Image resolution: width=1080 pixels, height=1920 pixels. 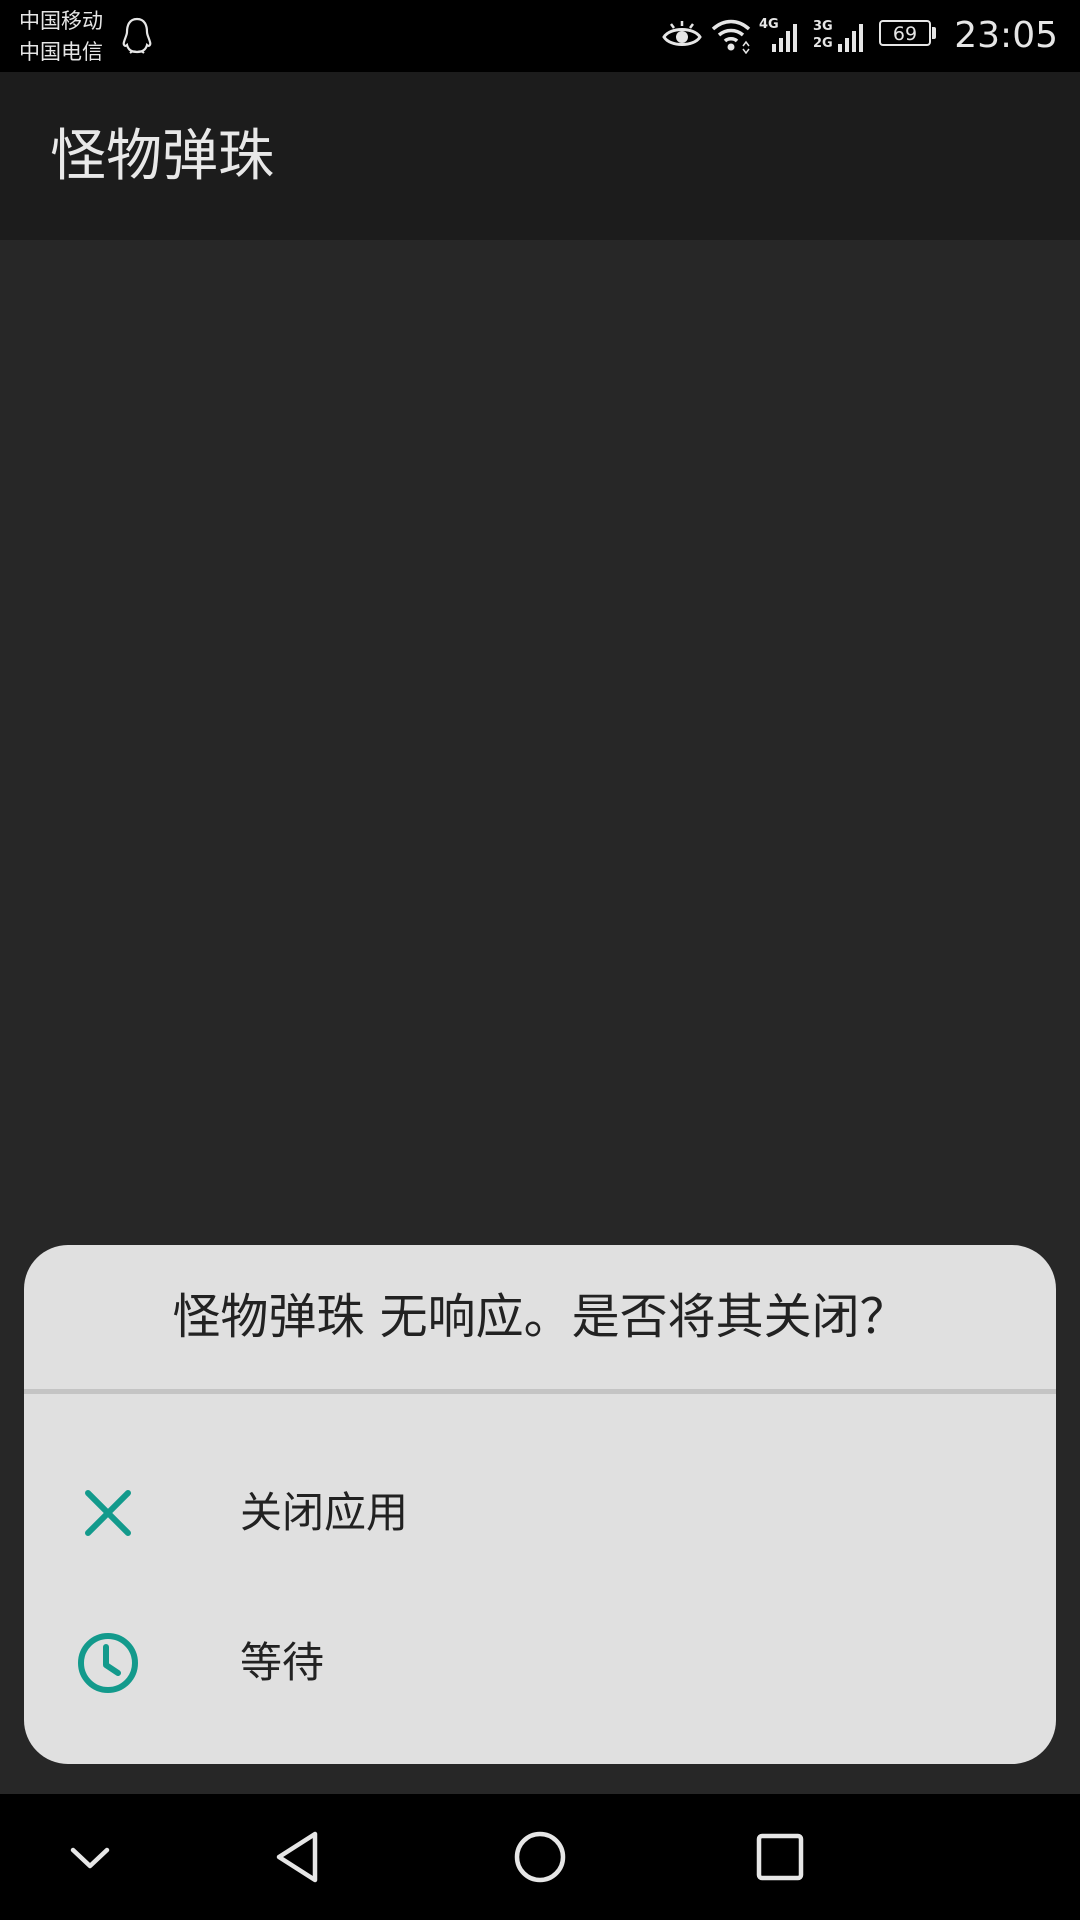 What do you see at coordinates (1006, 35) in the screenshot?
I see `status-time: 23:05` at bounding box center [1006, 35].